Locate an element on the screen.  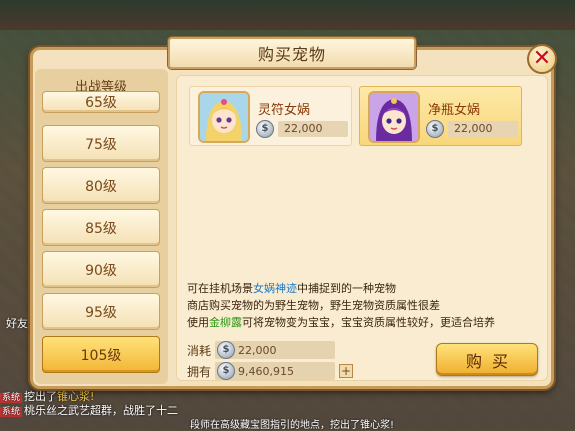
buy-button: 购买 is located at coordinates (487, 359).